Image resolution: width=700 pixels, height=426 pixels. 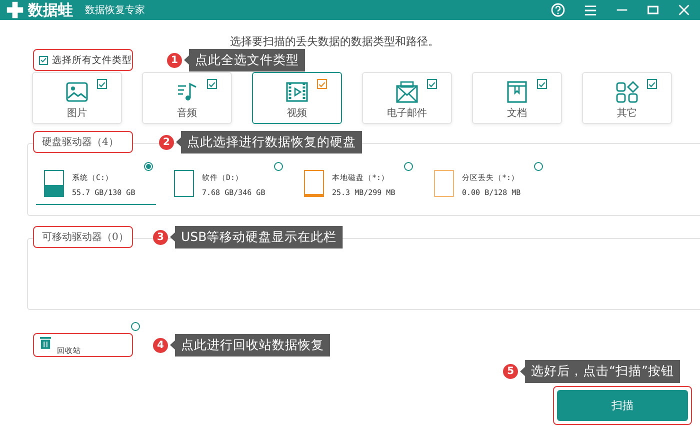 I want to click on picture-frame-icon, so click(x=77, y=92).